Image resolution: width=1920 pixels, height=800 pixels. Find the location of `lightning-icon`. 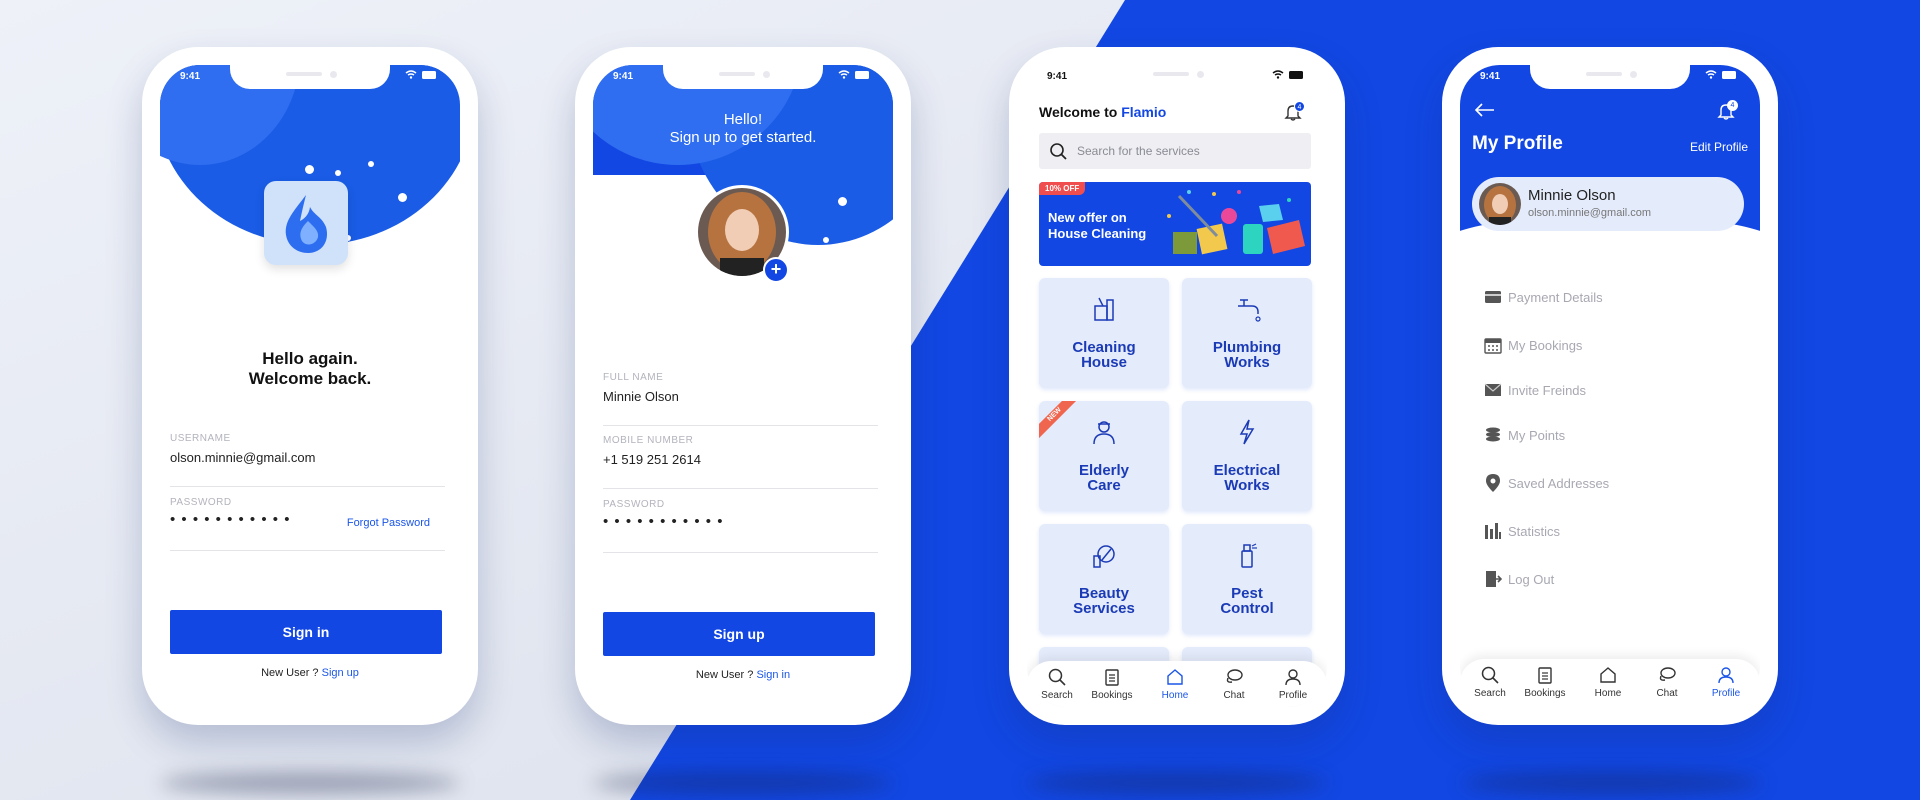

lightning-icon is located at coordinates (1247, 432).